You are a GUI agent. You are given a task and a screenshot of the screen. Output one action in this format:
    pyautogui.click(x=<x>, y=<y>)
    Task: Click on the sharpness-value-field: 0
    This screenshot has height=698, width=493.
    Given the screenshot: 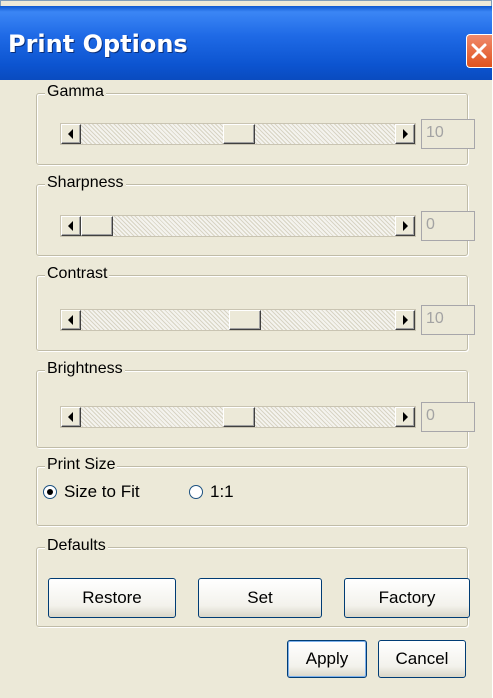 What is the action you would take?
    pyautogui.click(x=448, y=226)
    